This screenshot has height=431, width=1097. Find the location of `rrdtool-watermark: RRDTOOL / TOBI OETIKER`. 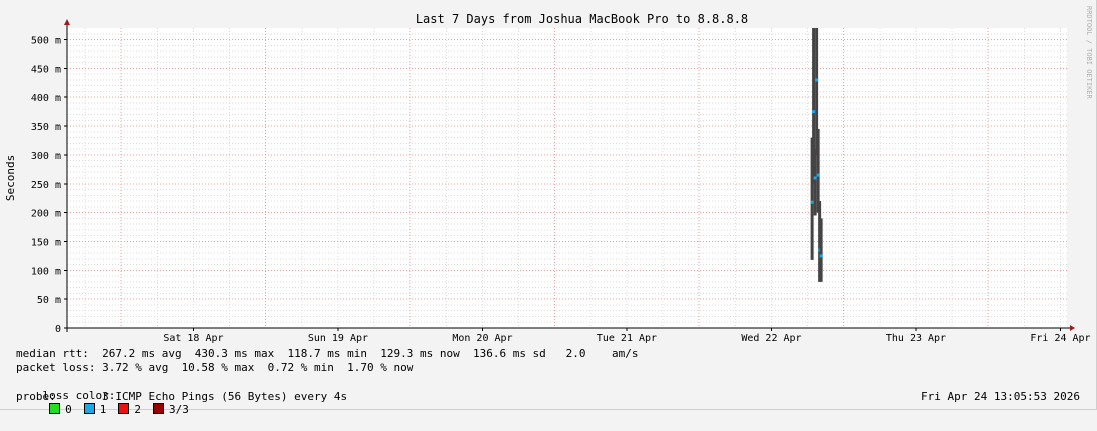

rrdtool-watermark: RRDTOOL / TOBI OETIKER is located at coordinates (1089, 53).